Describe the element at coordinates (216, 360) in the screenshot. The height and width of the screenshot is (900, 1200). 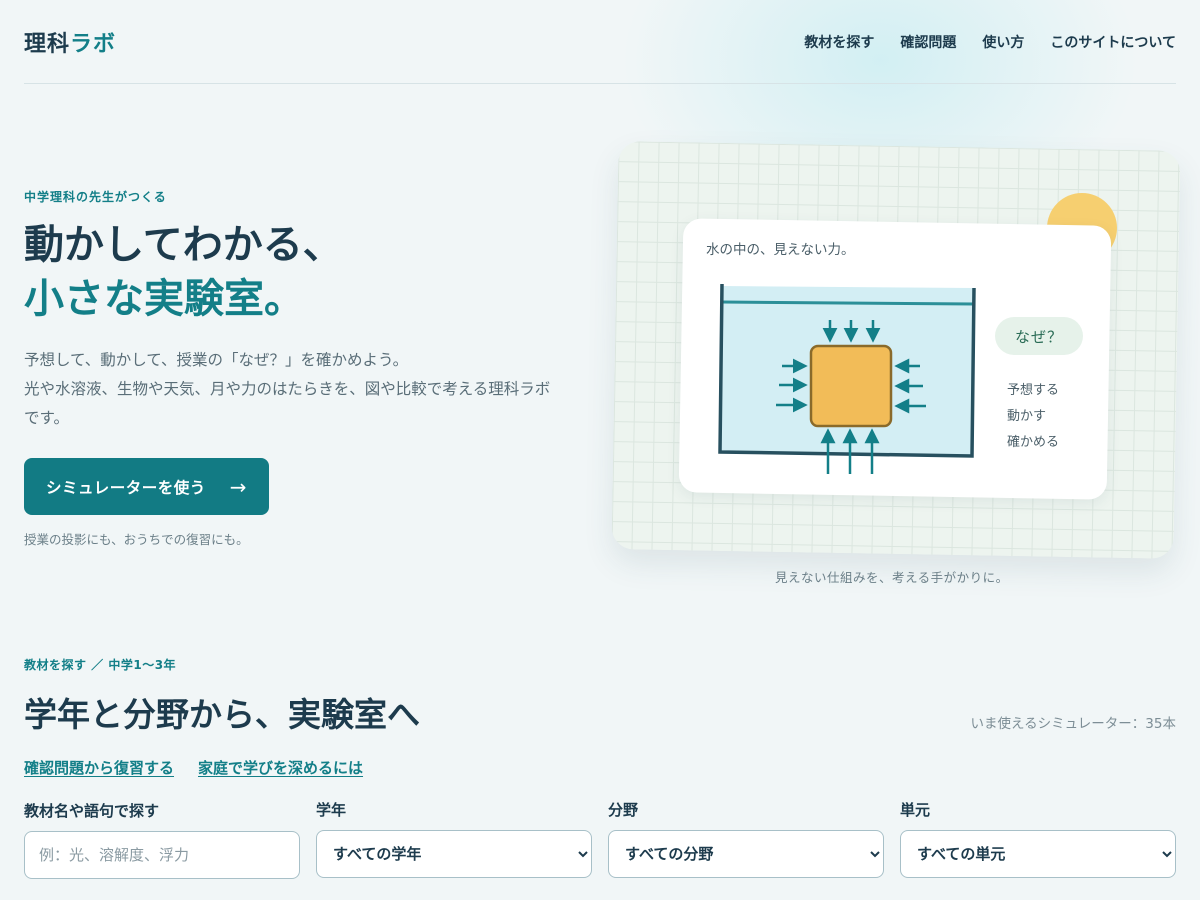
I see `hero-description-line1: 予想して、動かして、授業の「なぜ？」を確かめよう。` at that location.